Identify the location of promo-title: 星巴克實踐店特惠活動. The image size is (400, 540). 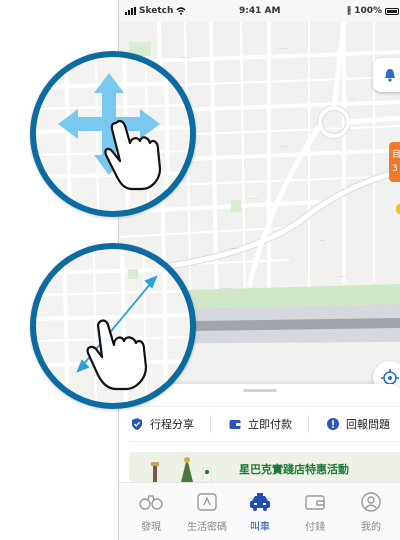
(294, 469).